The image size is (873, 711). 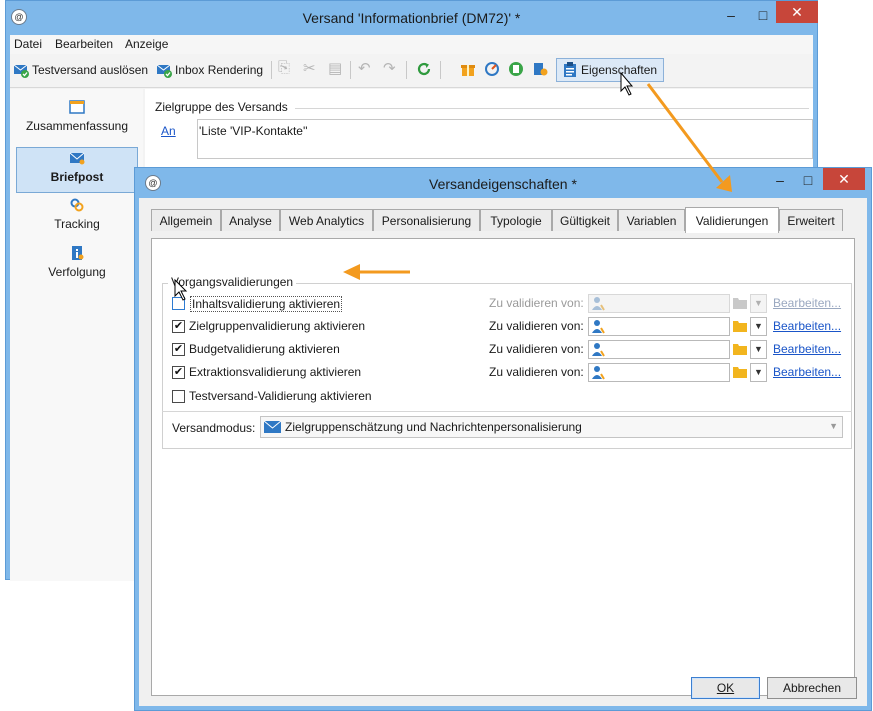 What do you see at coordinates (223, 107) in the screenshot?
I see `target-group-legend: Zielgruppe des Versands` at bounding box center [223, 107].